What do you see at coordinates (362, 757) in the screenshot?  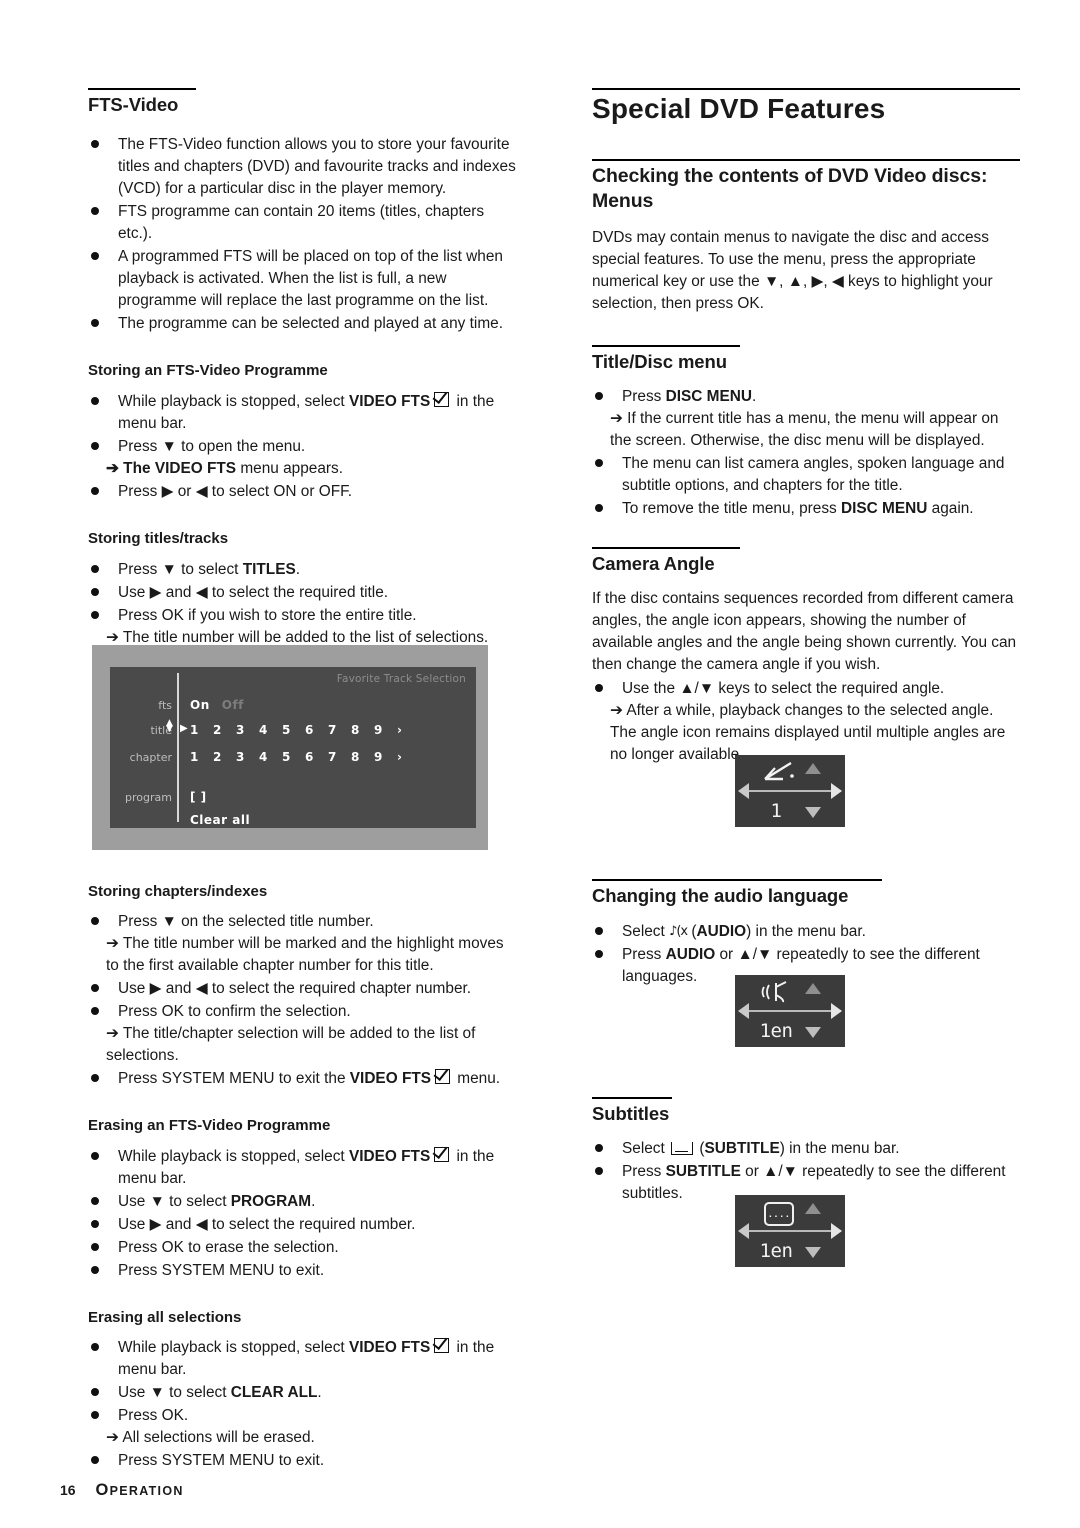 I see `chapter-number: 8` at bounding box center [362, 757].